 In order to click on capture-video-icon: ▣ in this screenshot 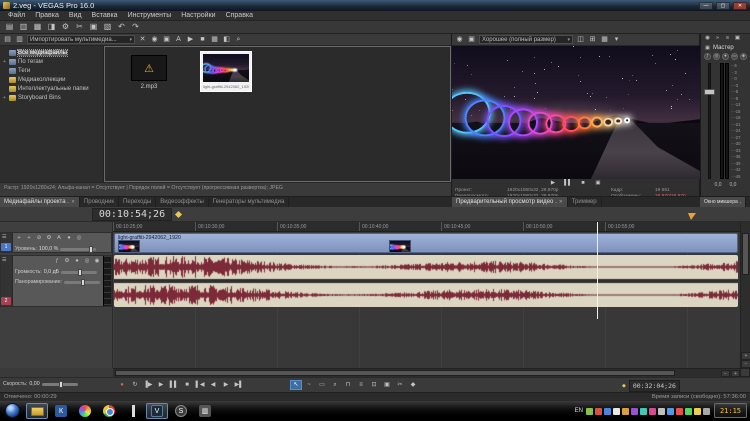, I will do `click(166, 40)`.